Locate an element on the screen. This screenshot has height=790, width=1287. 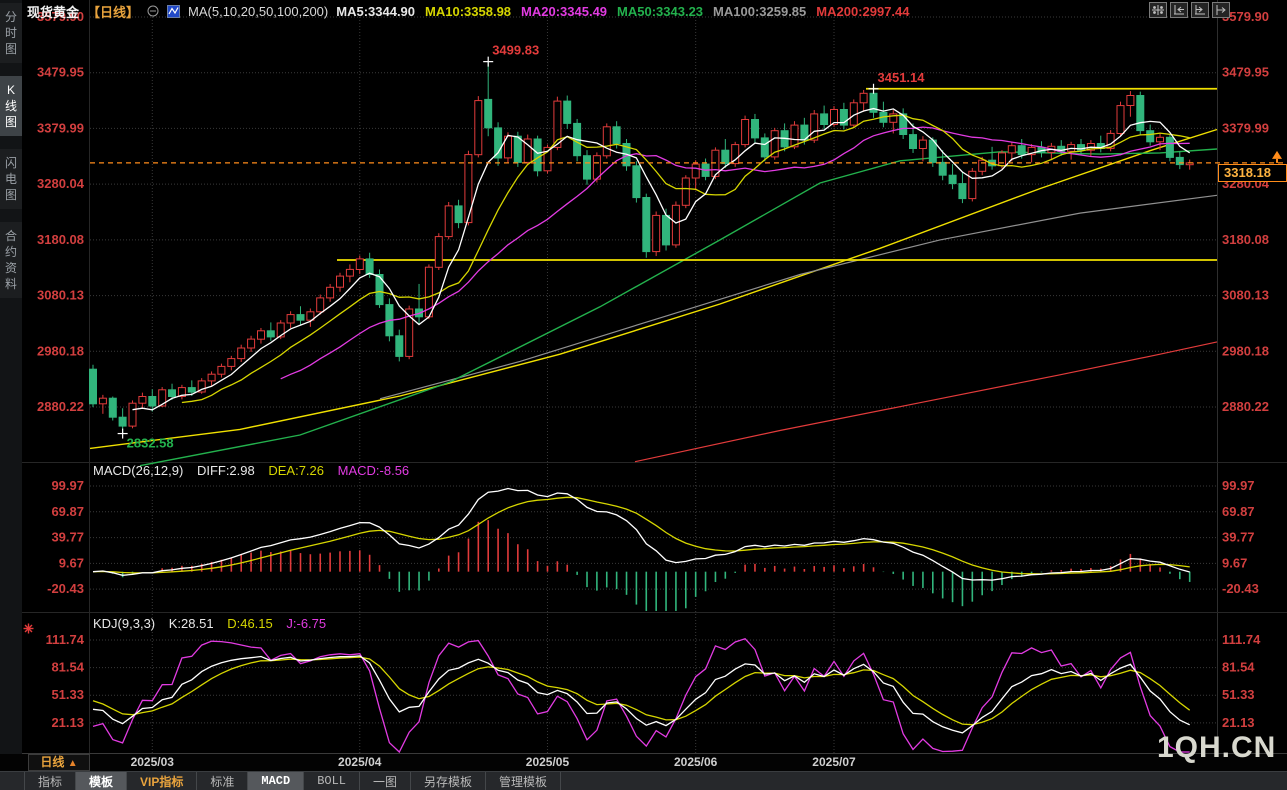
month-label: 2025/06 is located at coordinates (695, 762).